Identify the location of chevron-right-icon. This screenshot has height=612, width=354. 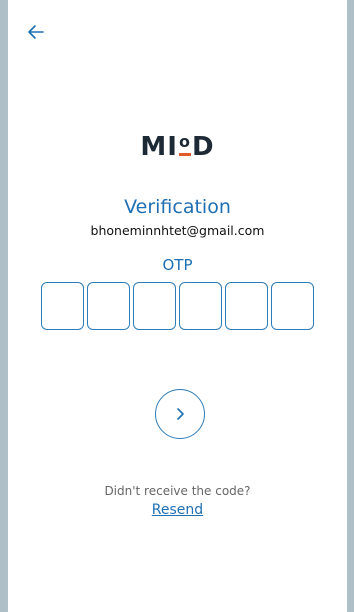
(180, 414).